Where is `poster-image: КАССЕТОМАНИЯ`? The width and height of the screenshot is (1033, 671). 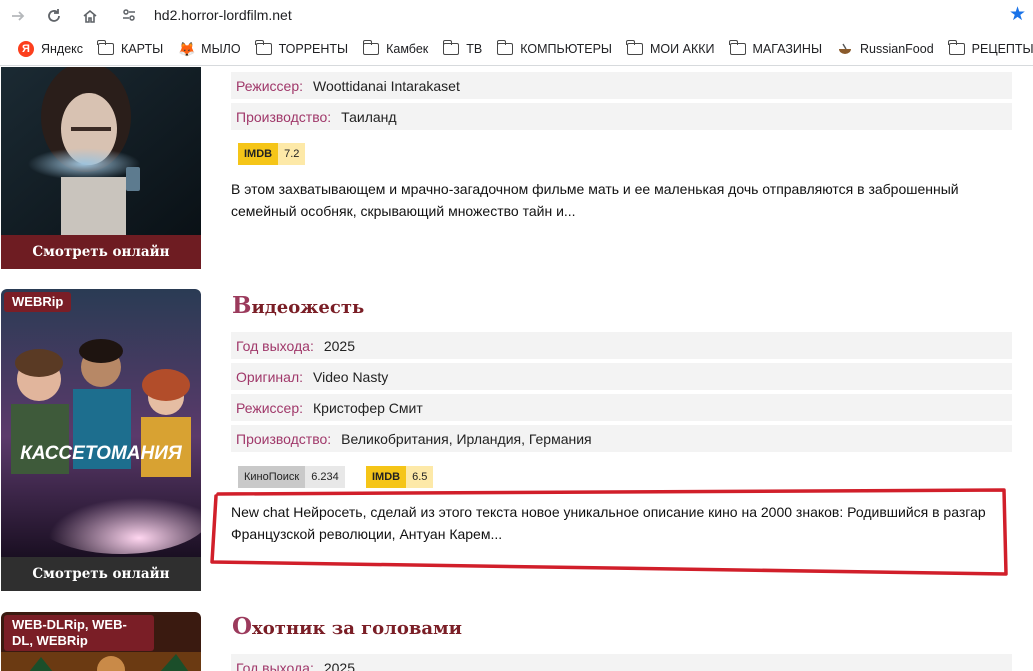
poster-image: КАССЕТОМАНИЯ is located at coordinates (101, 423).